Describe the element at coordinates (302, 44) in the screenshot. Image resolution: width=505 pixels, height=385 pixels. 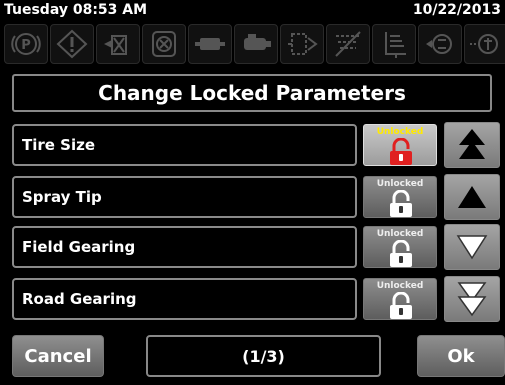
I see `sensor-icon` at that location.